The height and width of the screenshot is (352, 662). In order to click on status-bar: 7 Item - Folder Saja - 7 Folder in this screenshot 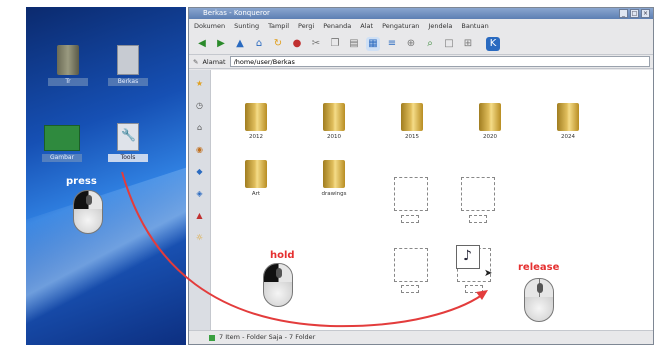, I will do `click(421, 337)`.